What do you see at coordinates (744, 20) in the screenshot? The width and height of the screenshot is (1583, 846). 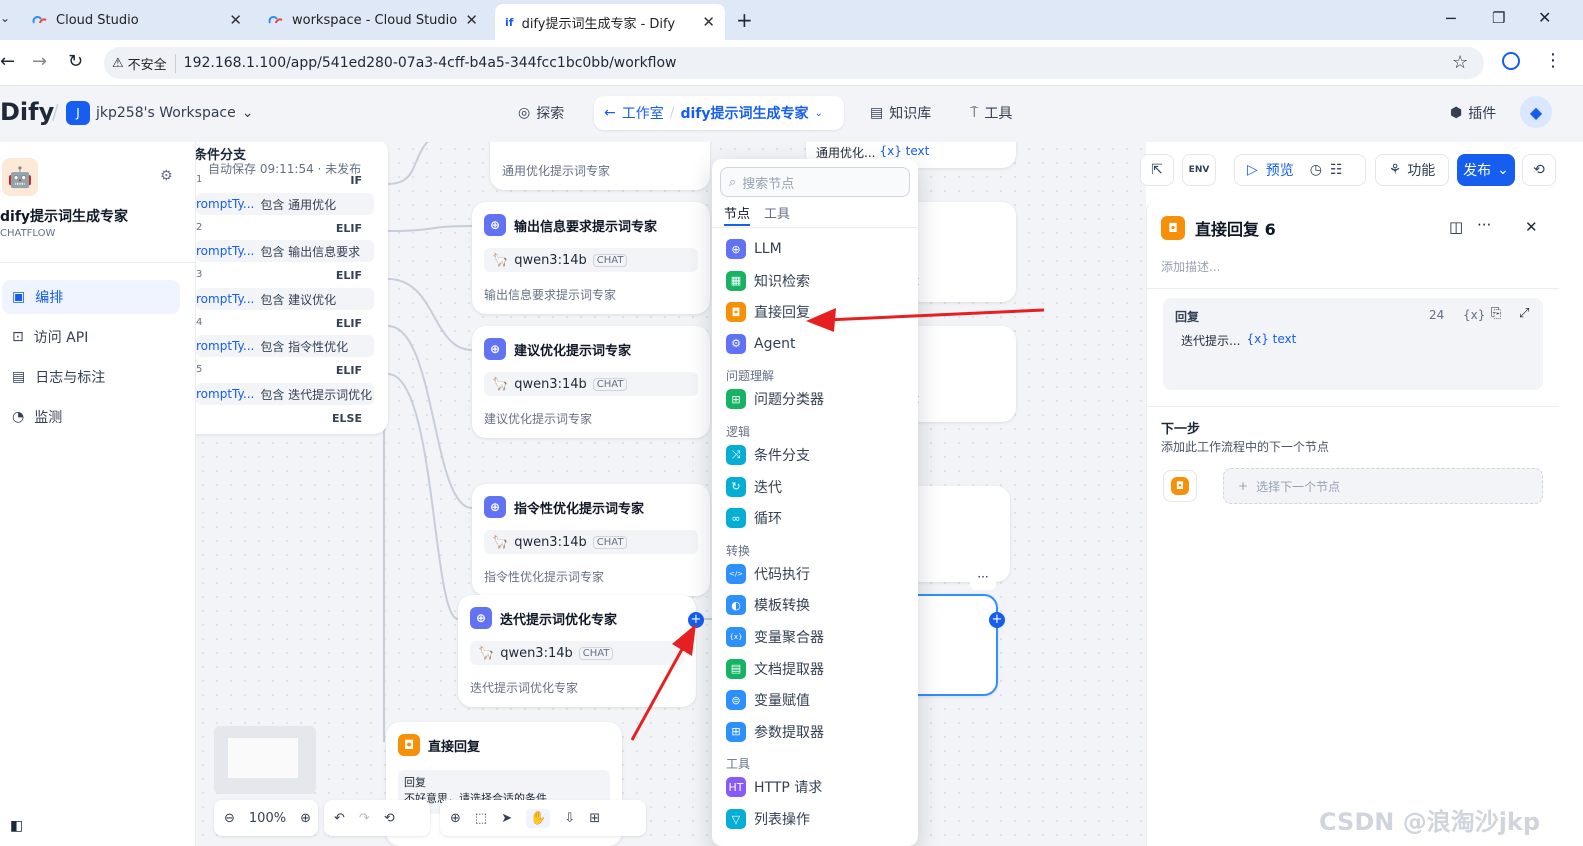 I see `new-tab-button: +` at bounding box center [744, 20].